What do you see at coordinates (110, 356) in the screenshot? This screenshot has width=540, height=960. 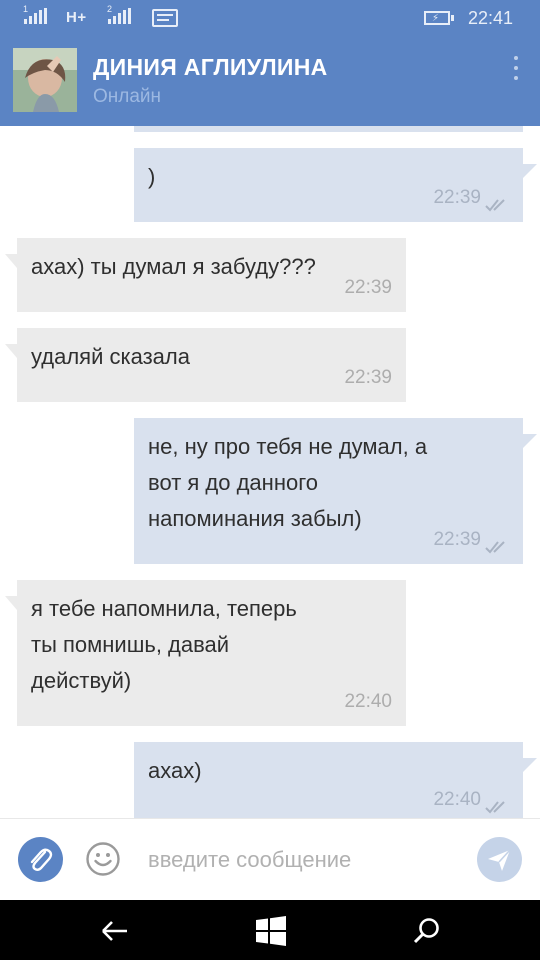 I see `message-text: удаляй сказала` at bounding box center [110, 356].